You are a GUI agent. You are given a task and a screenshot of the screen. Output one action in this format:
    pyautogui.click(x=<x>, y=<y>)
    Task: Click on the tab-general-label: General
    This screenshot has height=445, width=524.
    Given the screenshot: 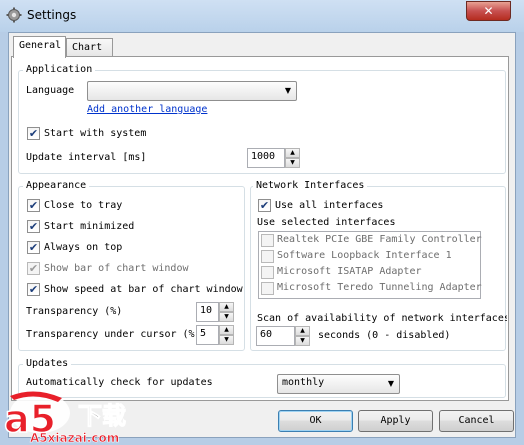 What is the action you would take?
    pyautogui.click(x=40, y=45)
    